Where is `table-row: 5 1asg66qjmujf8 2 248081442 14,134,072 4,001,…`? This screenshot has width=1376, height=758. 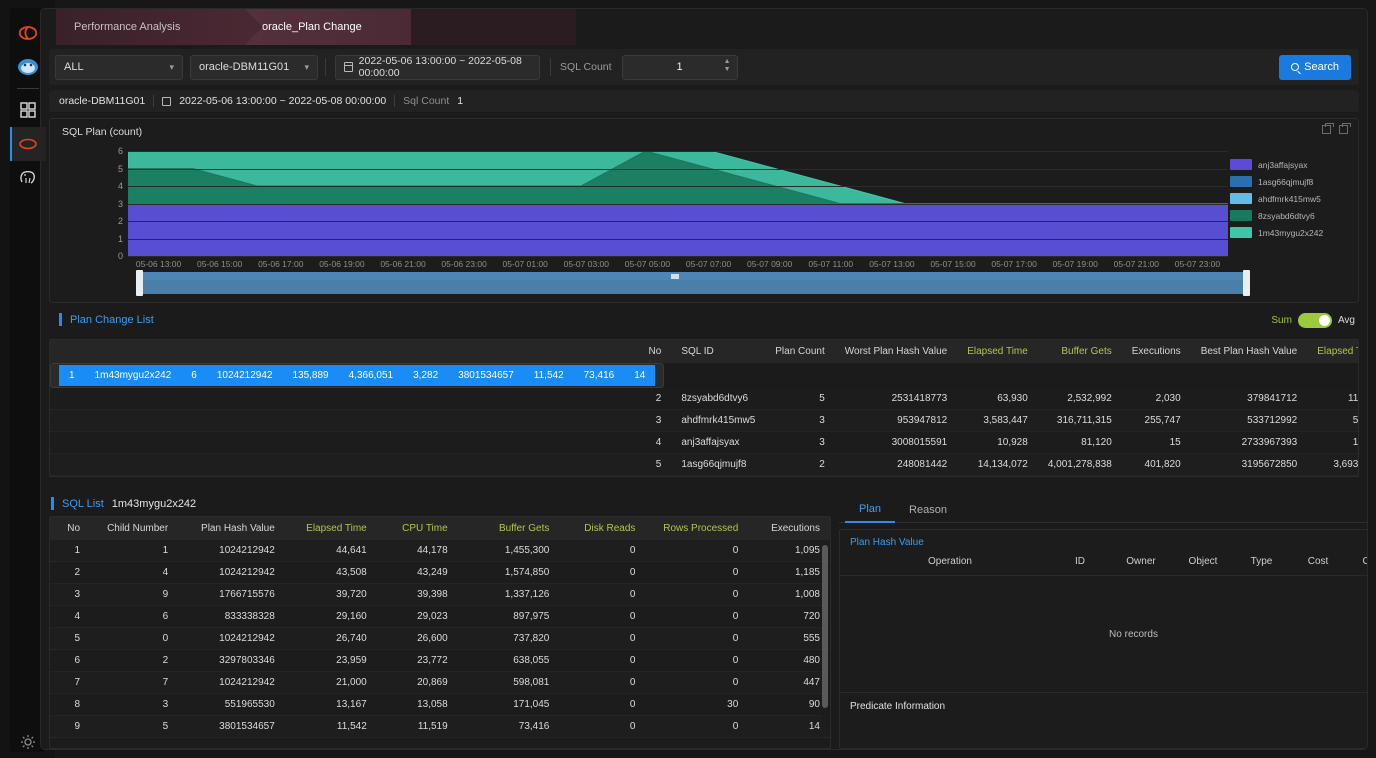 table-row: 5 1asg66qjmujf8 2 248081442 14,134,072 4,001,… is located at coordinates (704, 464).